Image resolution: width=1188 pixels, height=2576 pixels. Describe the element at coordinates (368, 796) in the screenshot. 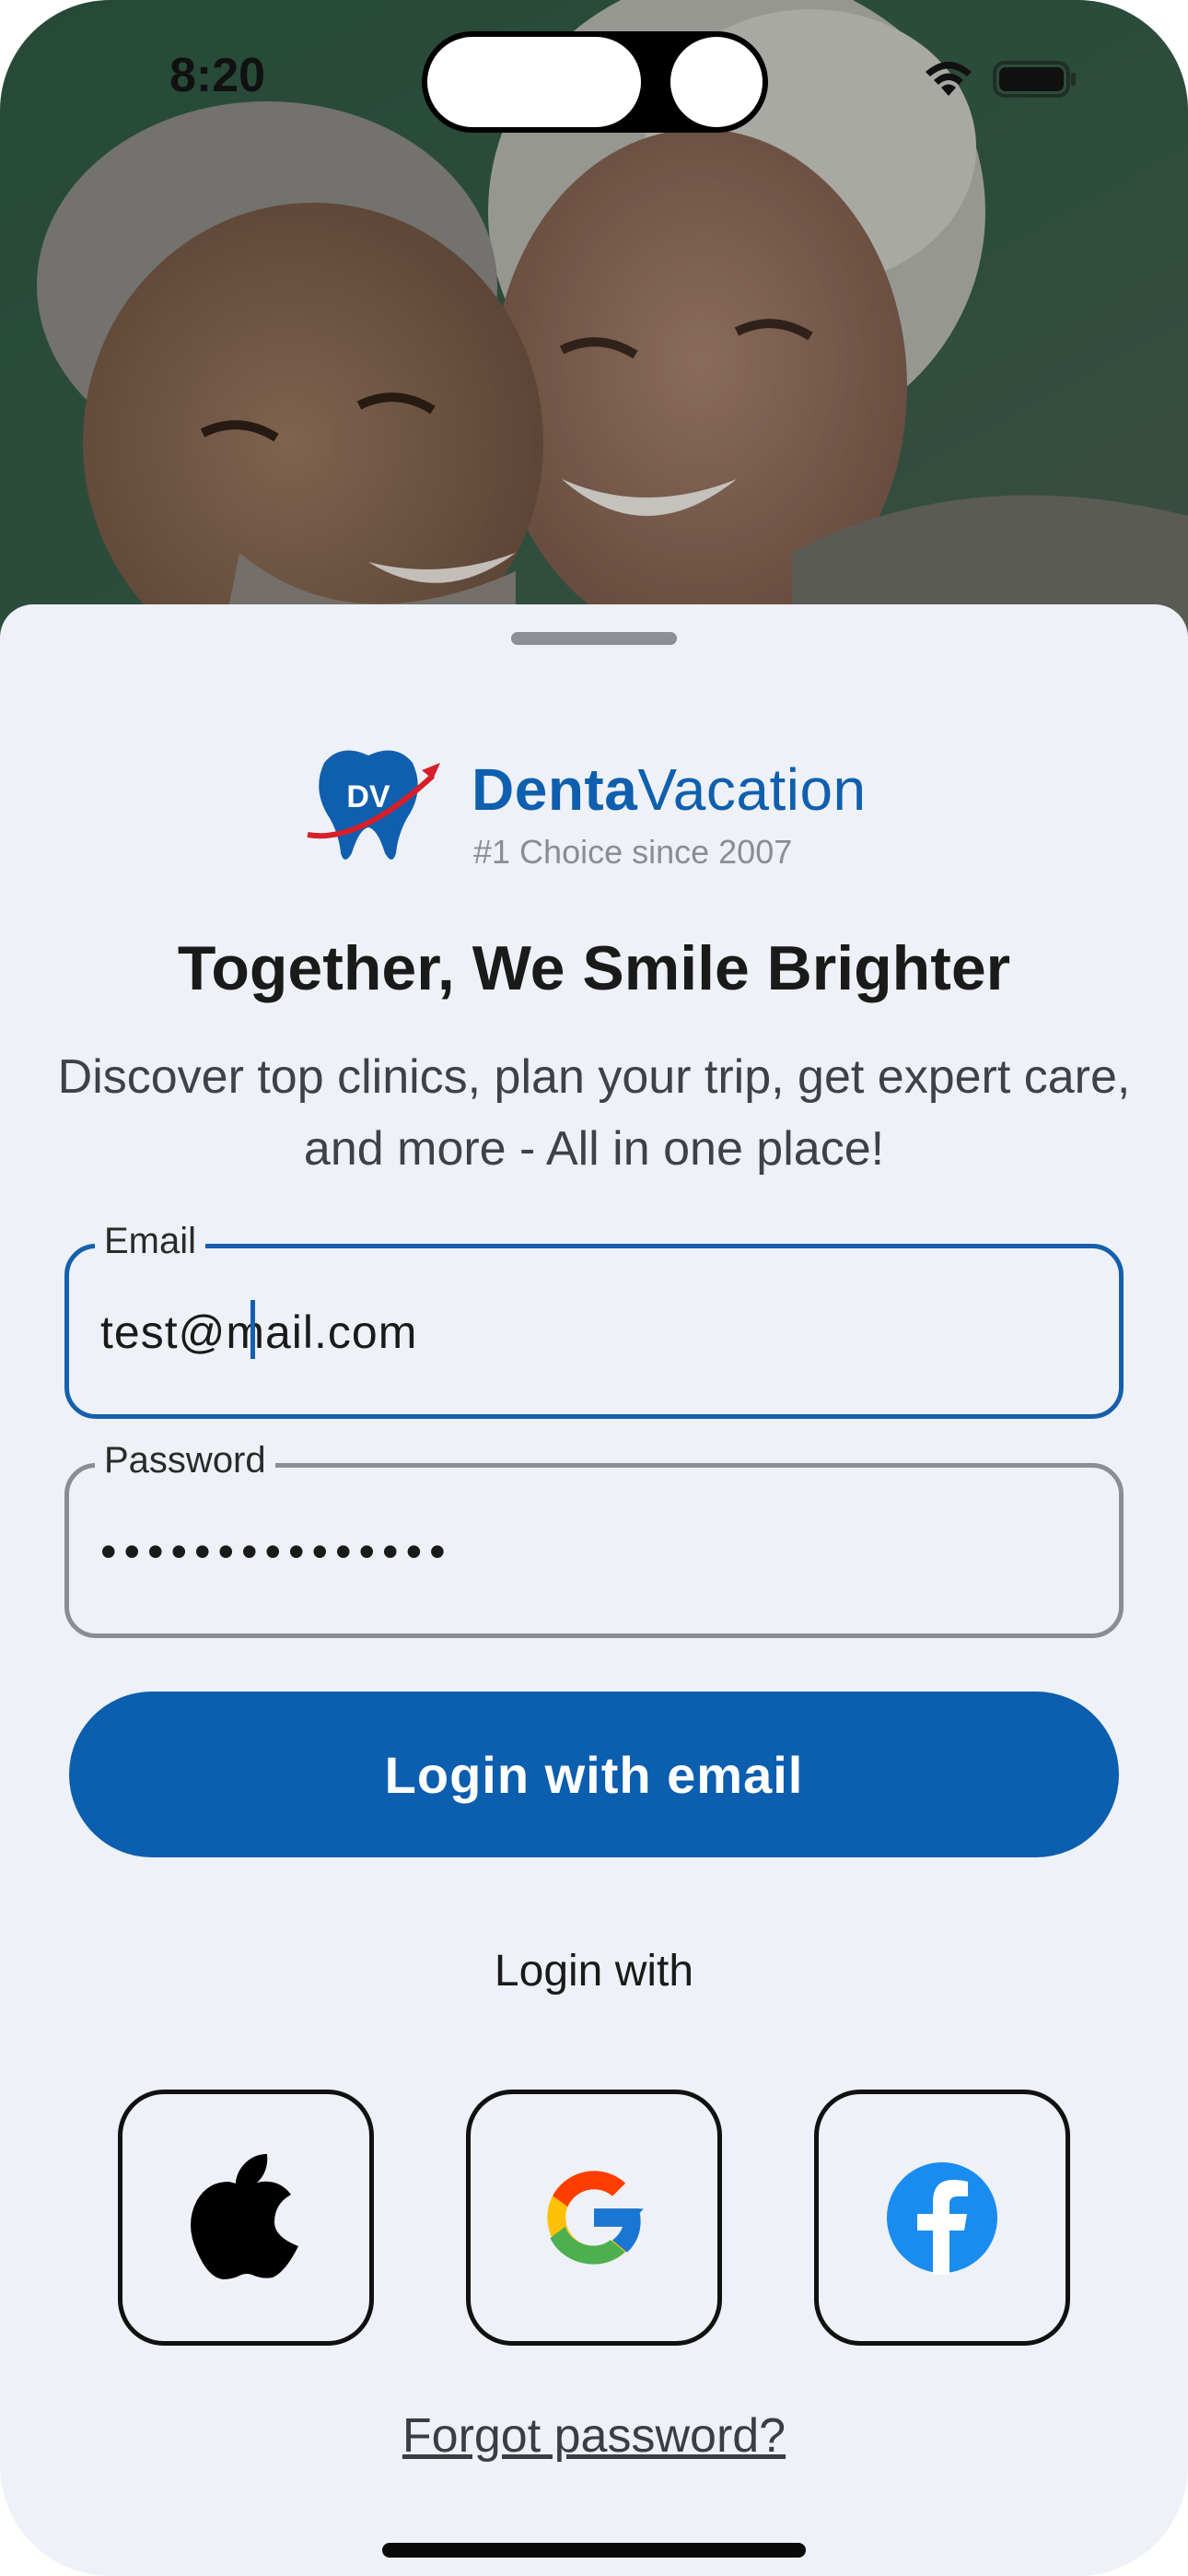

I see `svg-text: DV` at that location.